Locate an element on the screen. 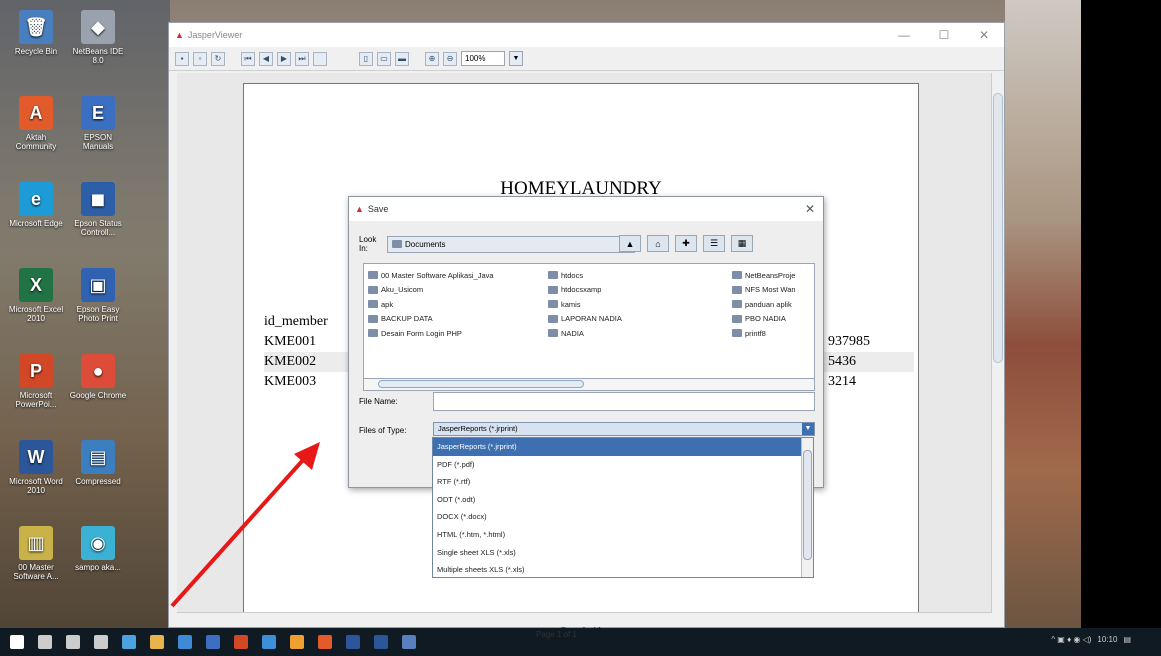  up-folder-icon: ▲ is located at coordinates (630, 243).